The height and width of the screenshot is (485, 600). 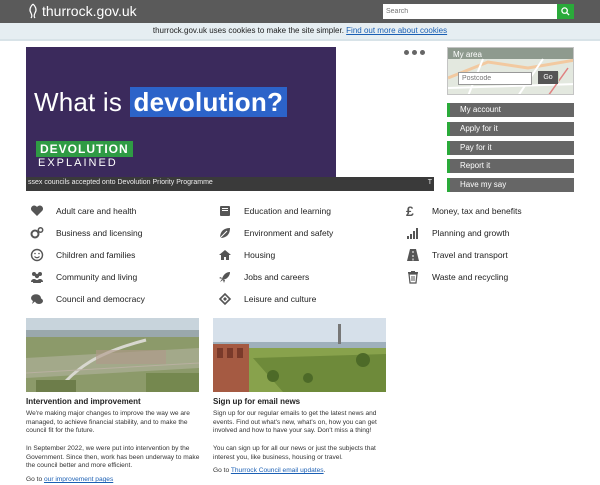 I want to click on smile-icon, so click(x=39, y=255).